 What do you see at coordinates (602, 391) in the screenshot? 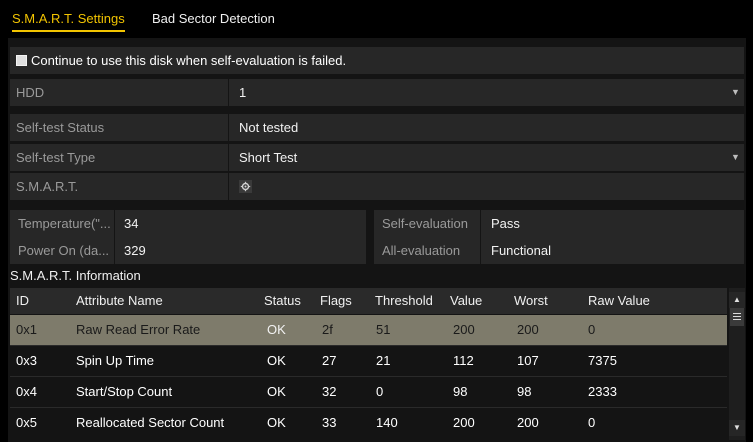
I see `cell-raw-value: 2333` at bounding box center [602, 391].